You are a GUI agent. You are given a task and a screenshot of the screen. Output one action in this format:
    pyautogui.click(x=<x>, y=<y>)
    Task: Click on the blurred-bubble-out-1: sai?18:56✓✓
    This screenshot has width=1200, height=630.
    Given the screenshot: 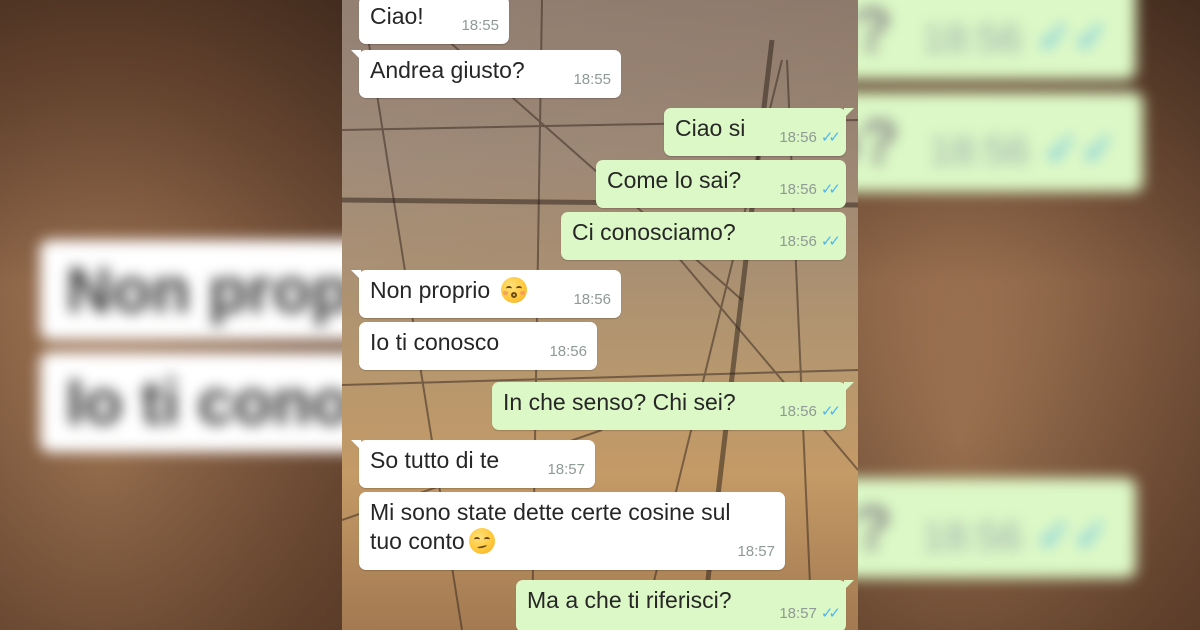 What is the action you would take?
    pyautogui.click(x=997, y=40)
    